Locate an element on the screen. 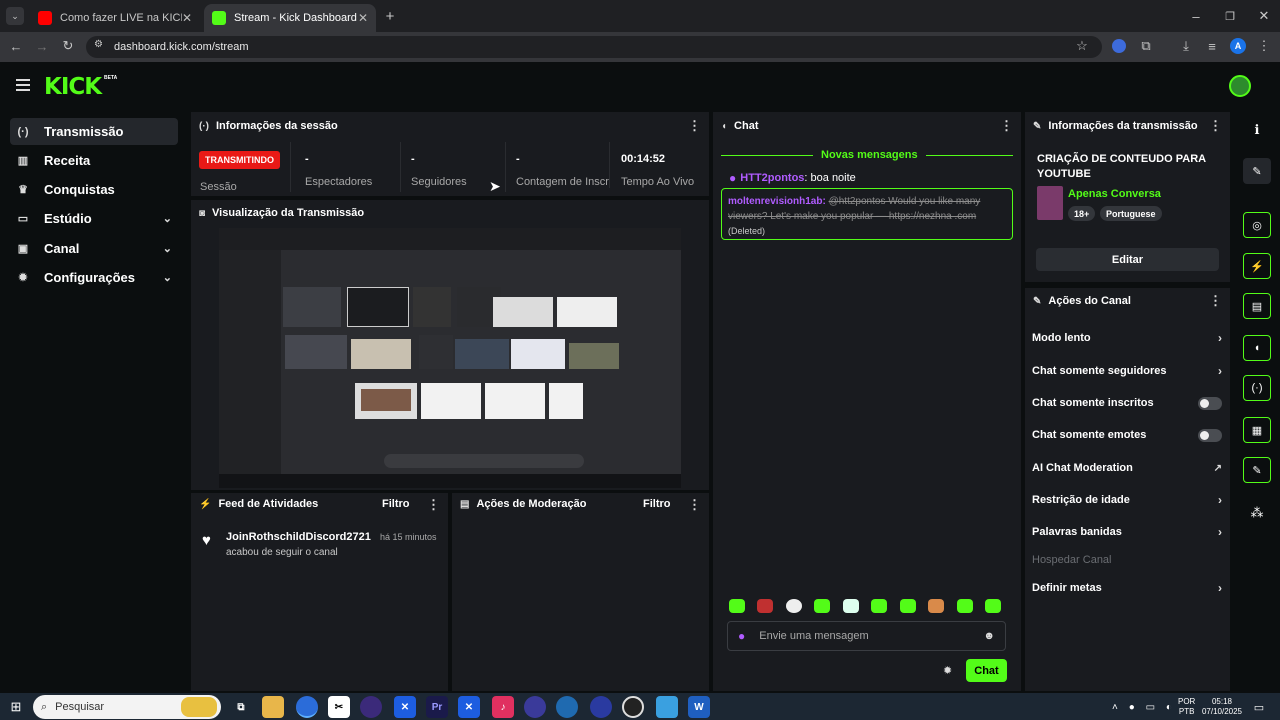 The height and width of the screenshot is (720, 1280). tab-search-icon: ⌄ is located at coordinates (15, 16).